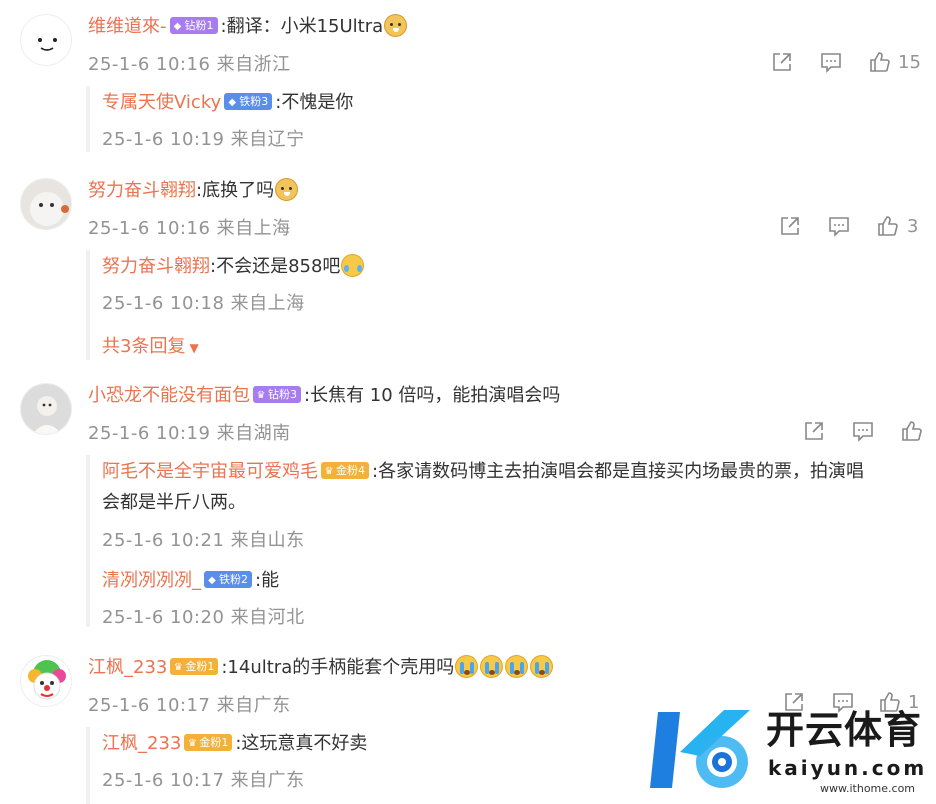 This screenshot has width=936, height=804. Describe the element at coordinates (338, 667) in the screenshot. I see `comment-text: :14ultra的手柄能套个壳用吗` at that location.